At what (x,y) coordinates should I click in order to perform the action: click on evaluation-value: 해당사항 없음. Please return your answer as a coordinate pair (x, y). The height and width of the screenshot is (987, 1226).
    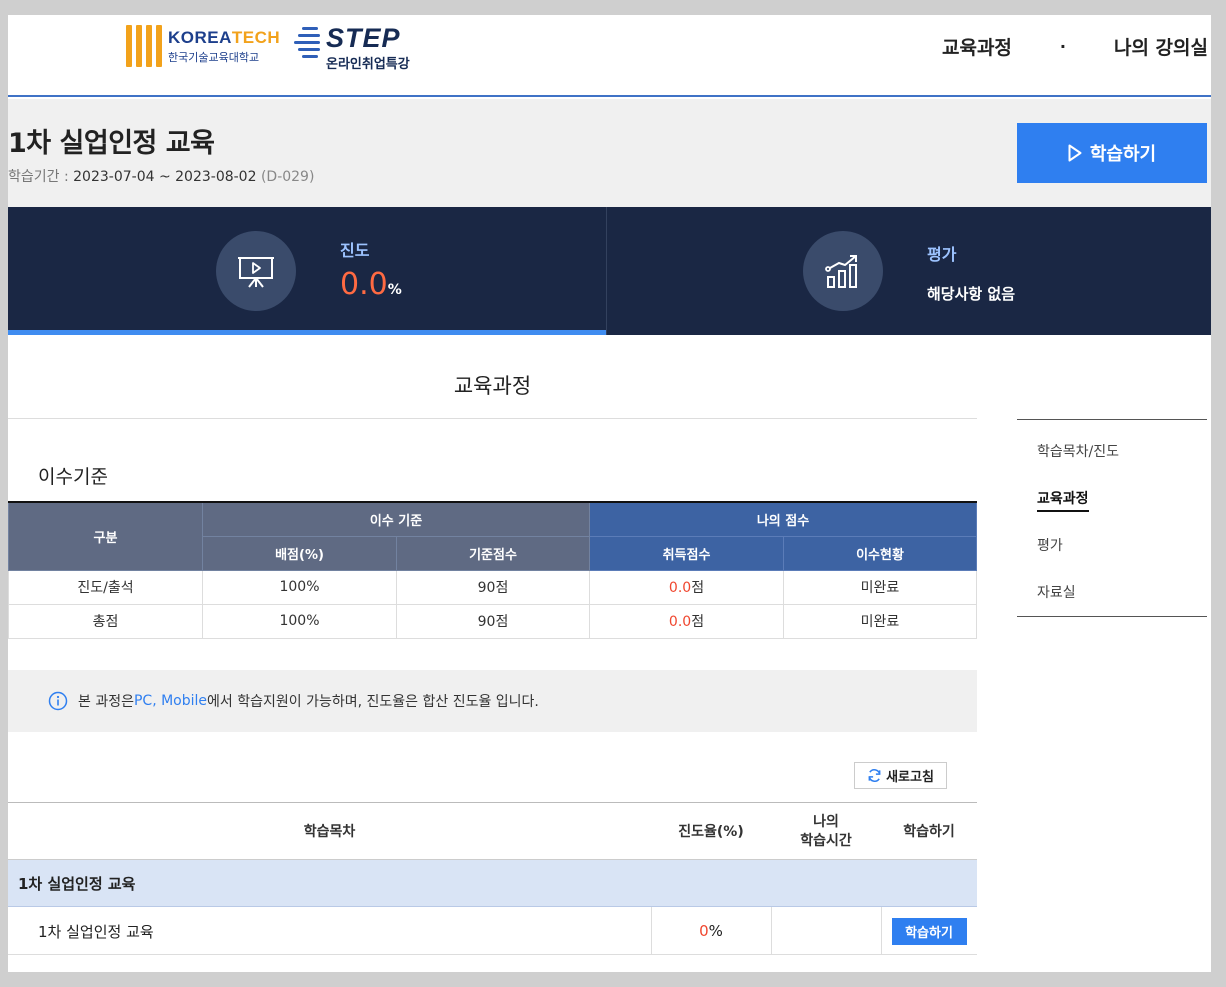
    Looking at the image, I should click on (971, 294).